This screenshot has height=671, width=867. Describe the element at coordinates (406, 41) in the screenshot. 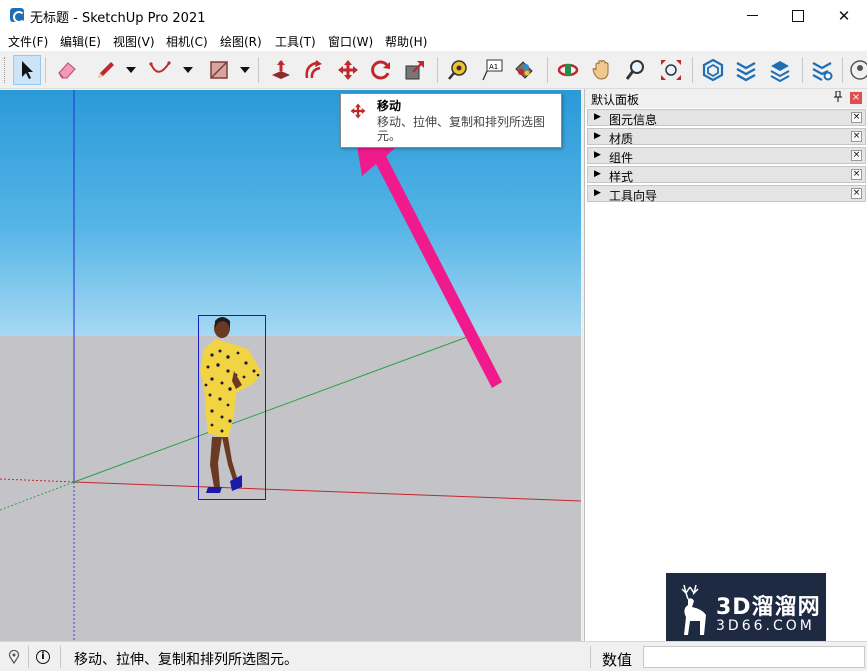

I see `menu-help: 帮助(H)` at that location.